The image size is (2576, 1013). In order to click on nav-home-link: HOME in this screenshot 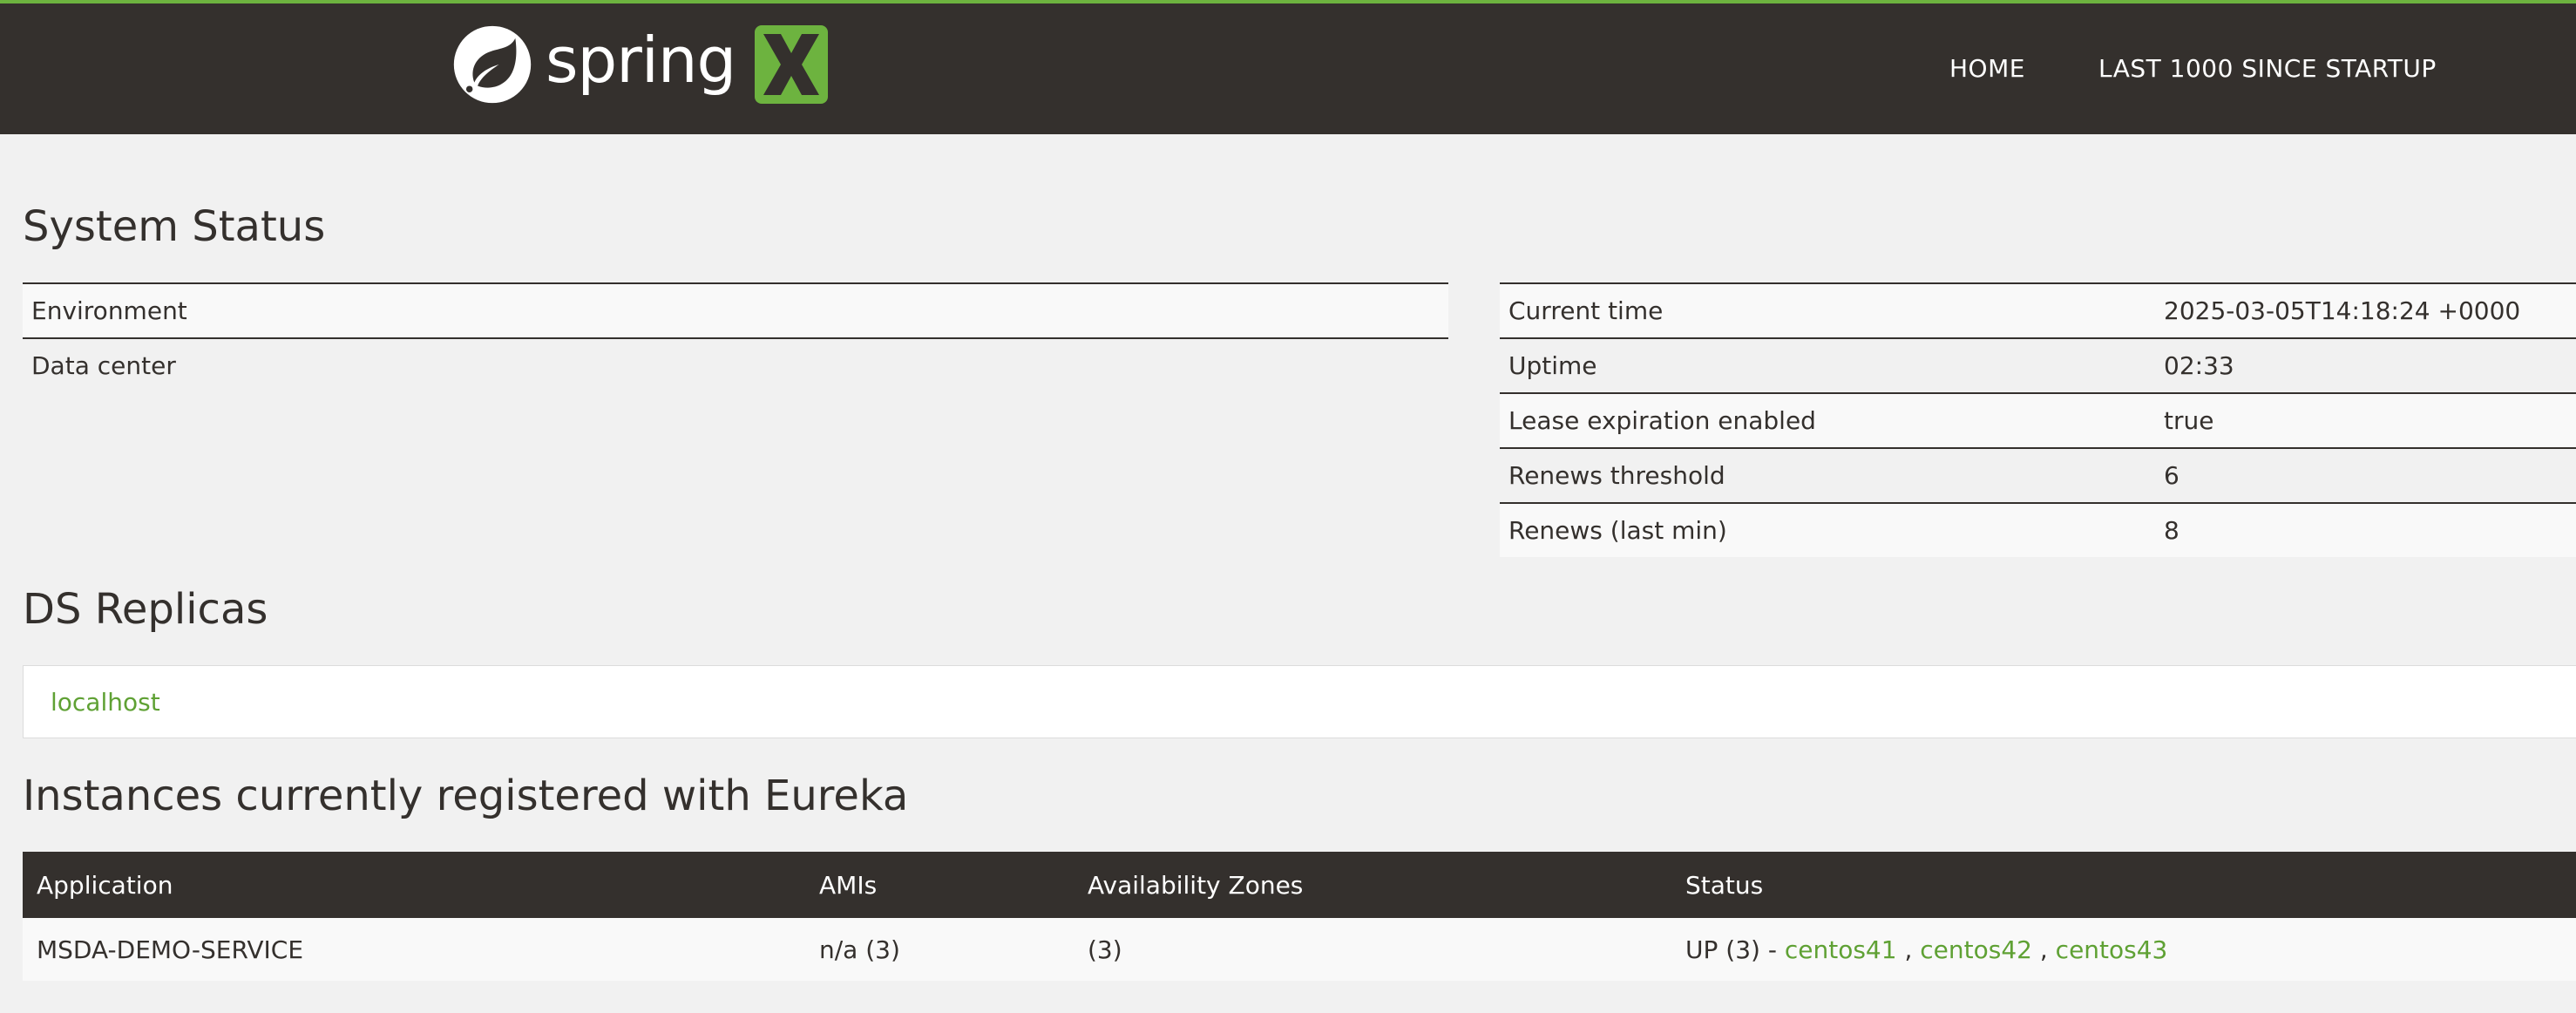, I will do `click(1987, 69)`.